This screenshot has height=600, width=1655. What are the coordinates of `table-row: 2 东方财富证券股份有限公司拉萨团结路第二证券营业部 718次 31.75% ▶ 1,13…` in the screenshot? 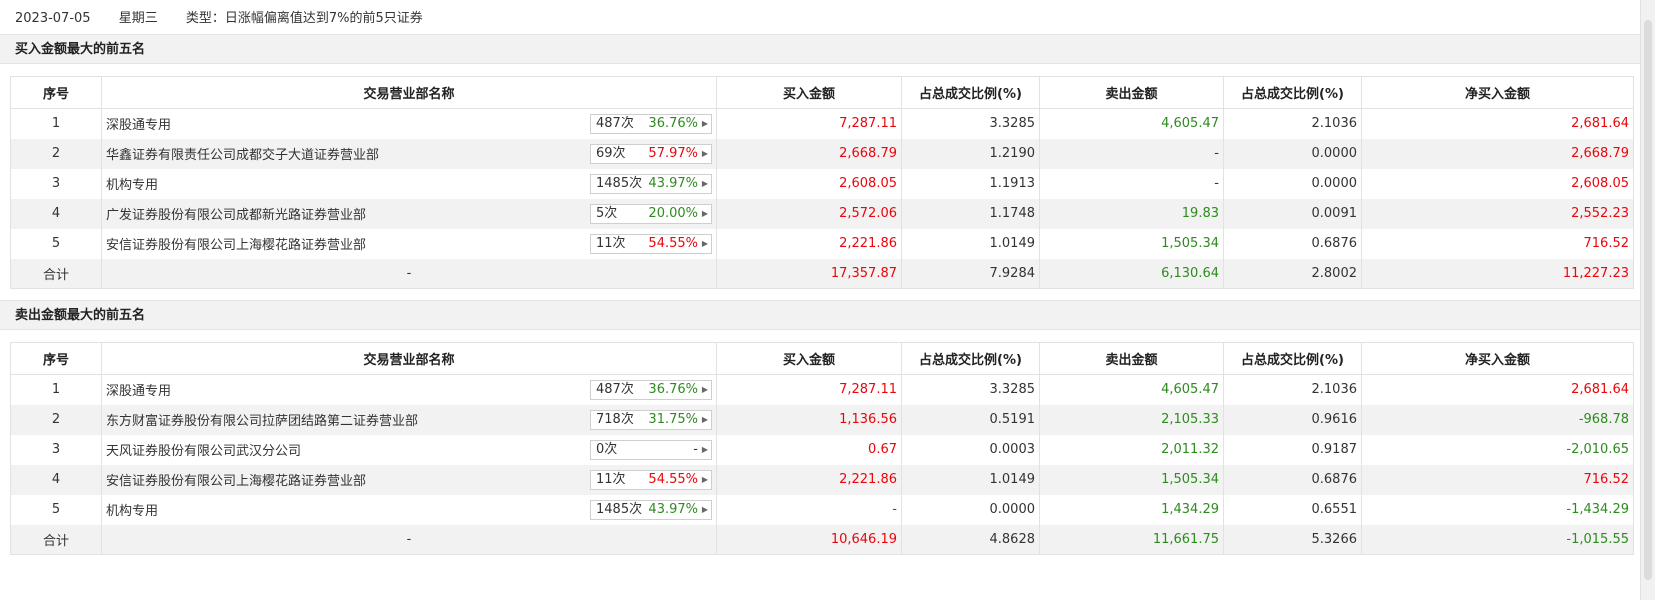 It's located at (822, 419).